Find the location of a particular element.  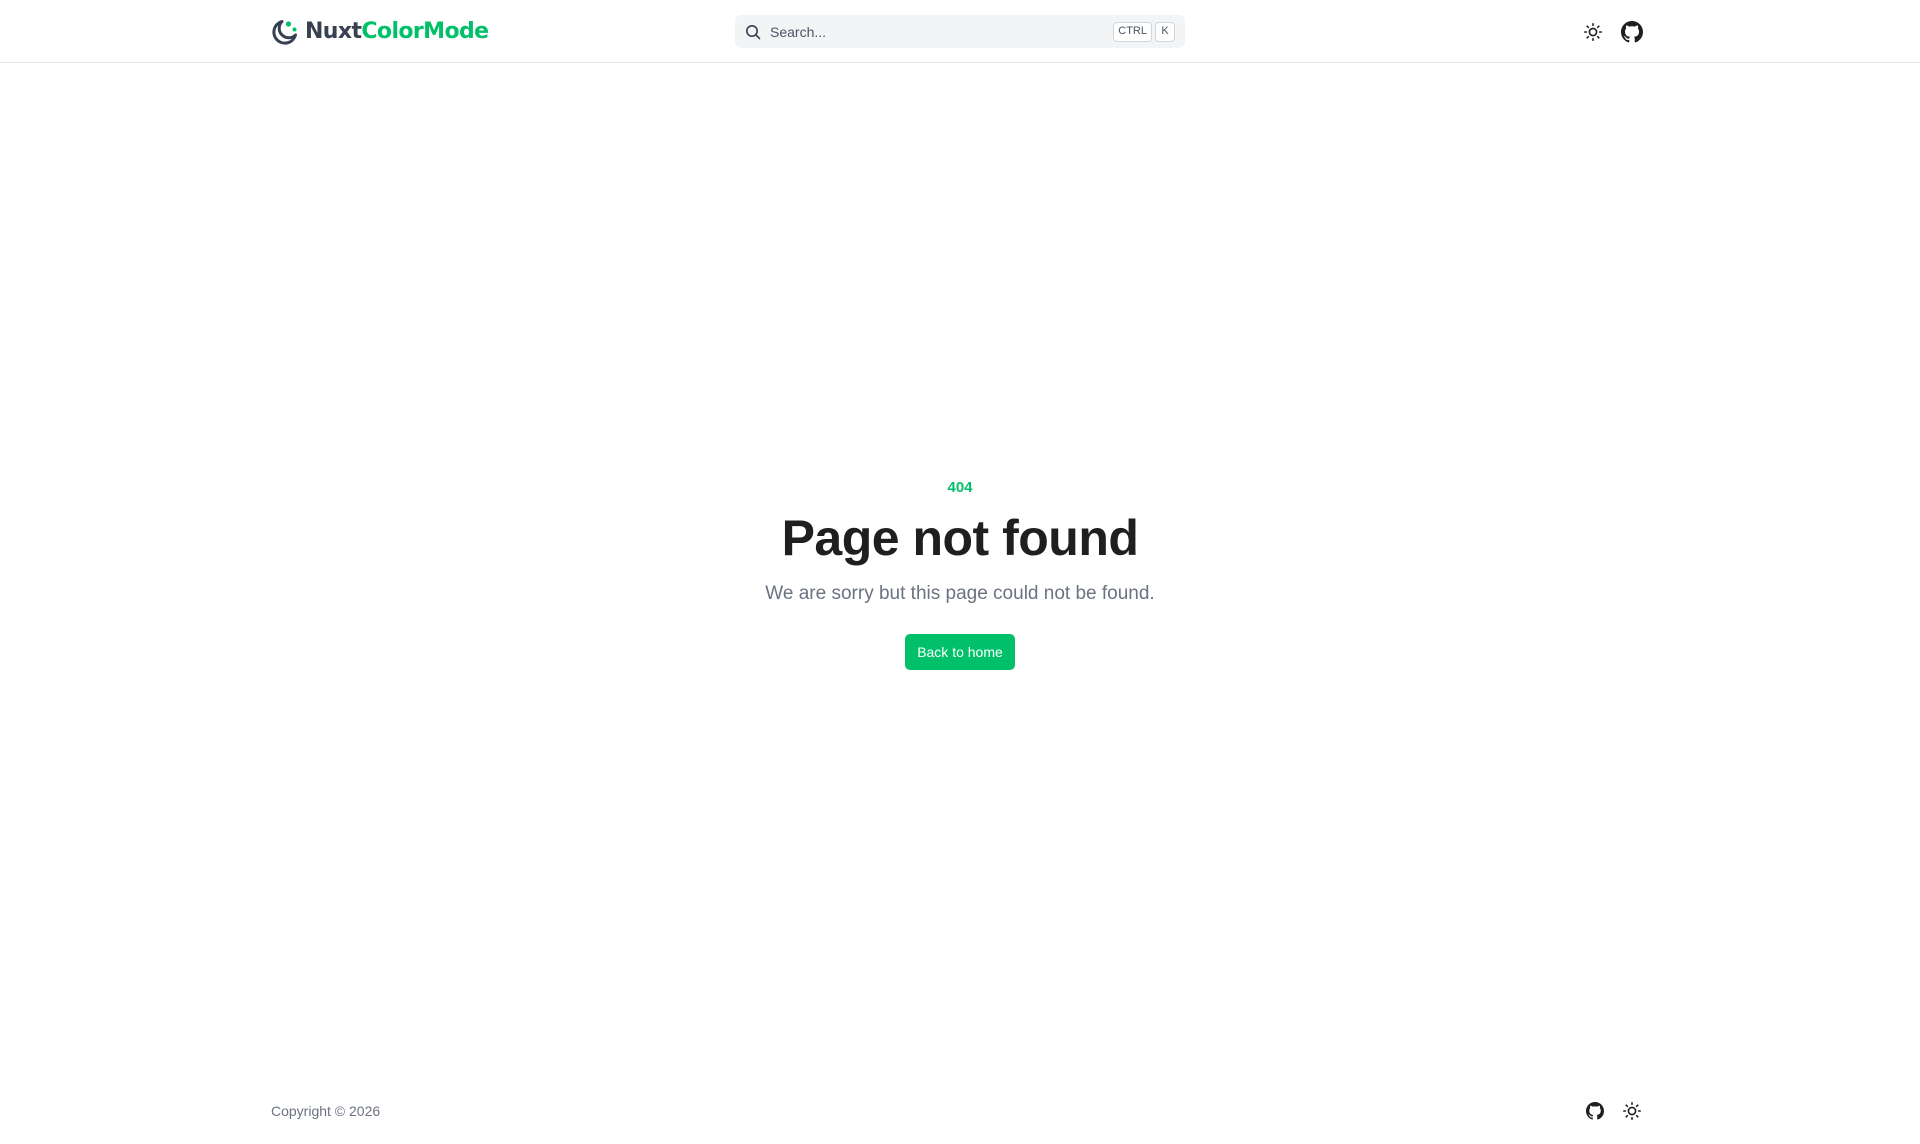

footer-github-button is located at coordinates (1595, 1111).